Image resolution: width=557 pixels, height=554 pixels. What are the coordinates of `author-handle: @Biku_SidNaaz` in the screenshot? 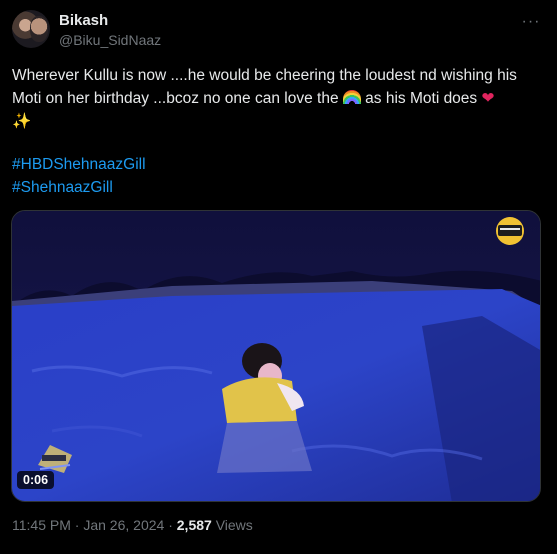 It's located at (110, 40).